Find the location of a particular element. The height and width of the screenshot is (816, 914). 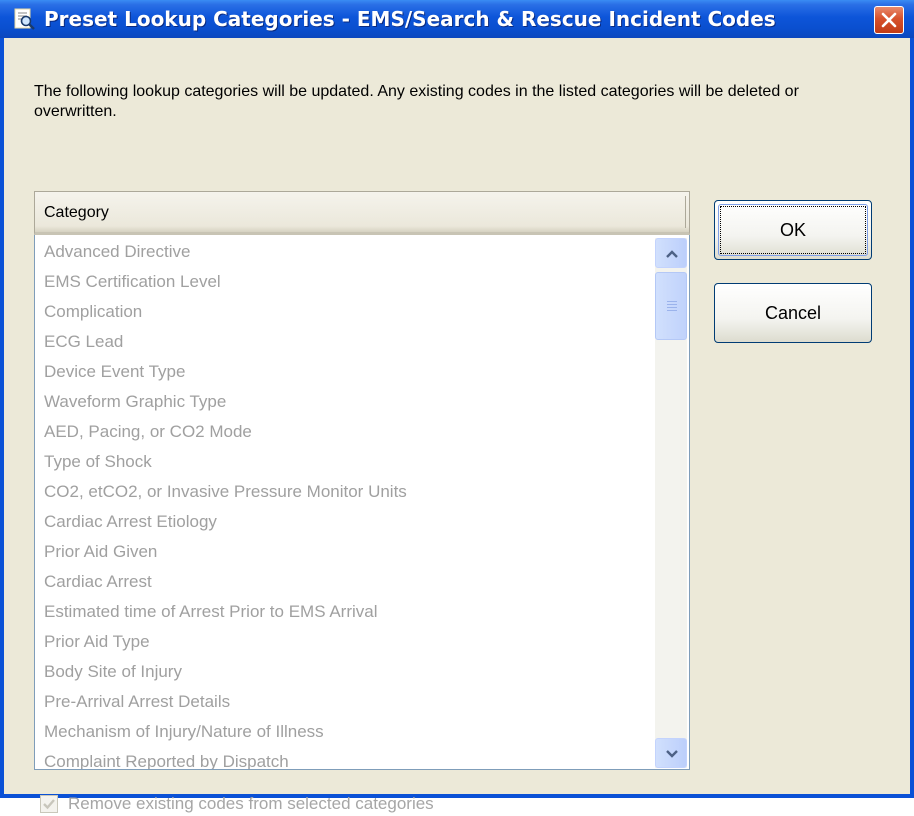

cancel-button-label: Cancel is located at coordinates (793, 313).